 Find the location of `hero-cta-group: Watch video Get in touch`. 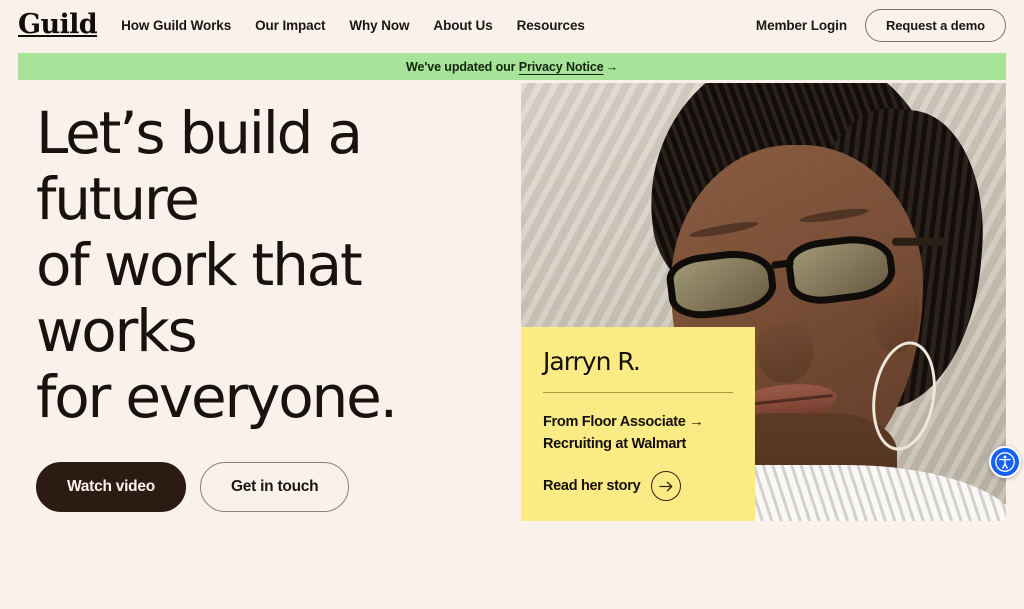

hero-cta-group: Watch video Get in touch is located at coordinates (271, 487).